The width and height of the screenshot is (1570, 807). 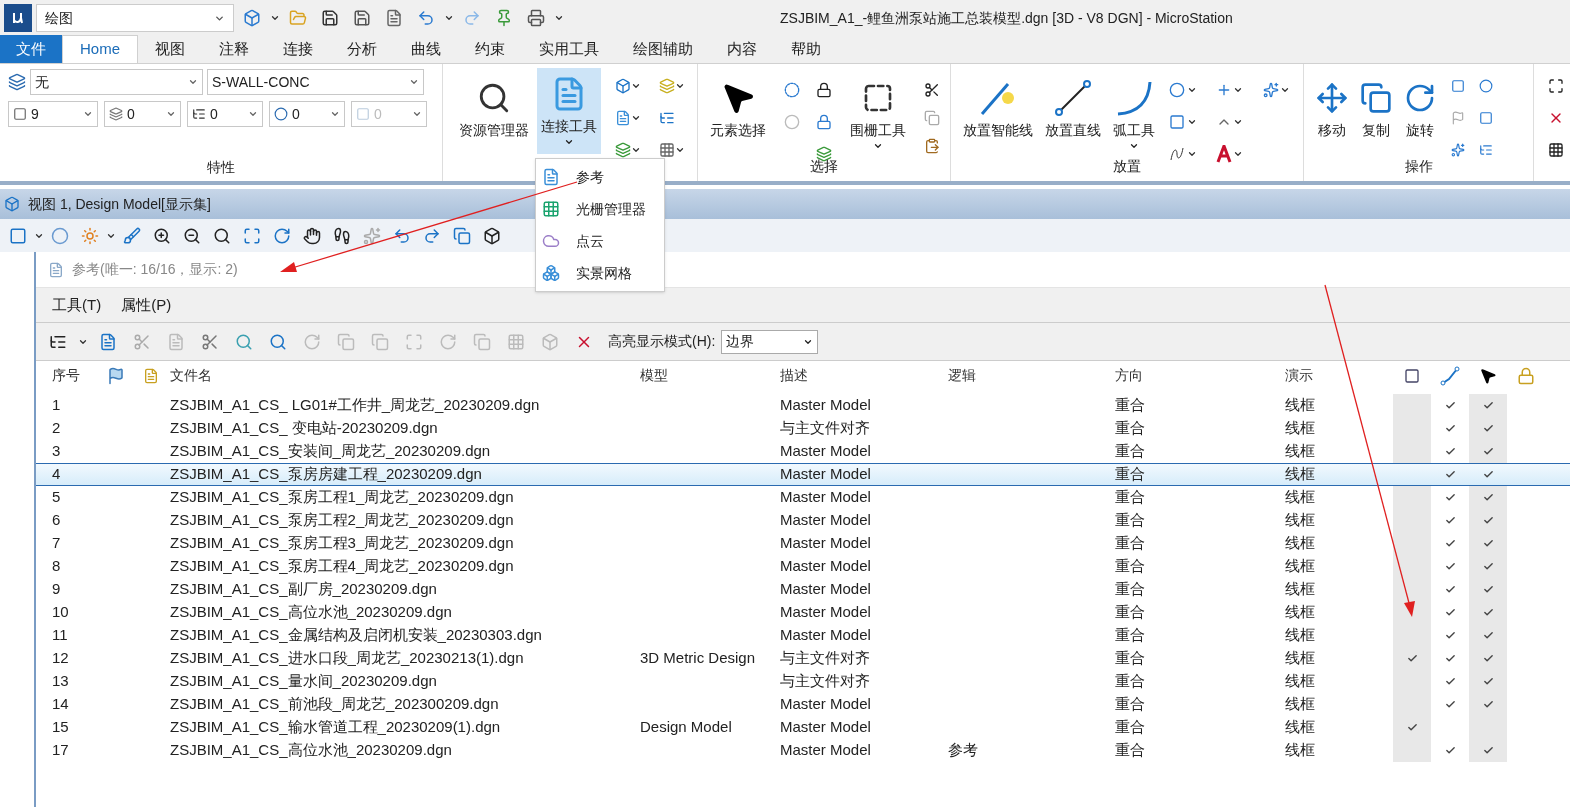 I want to click on menu-item: 参考, so click(x=600, y=177).